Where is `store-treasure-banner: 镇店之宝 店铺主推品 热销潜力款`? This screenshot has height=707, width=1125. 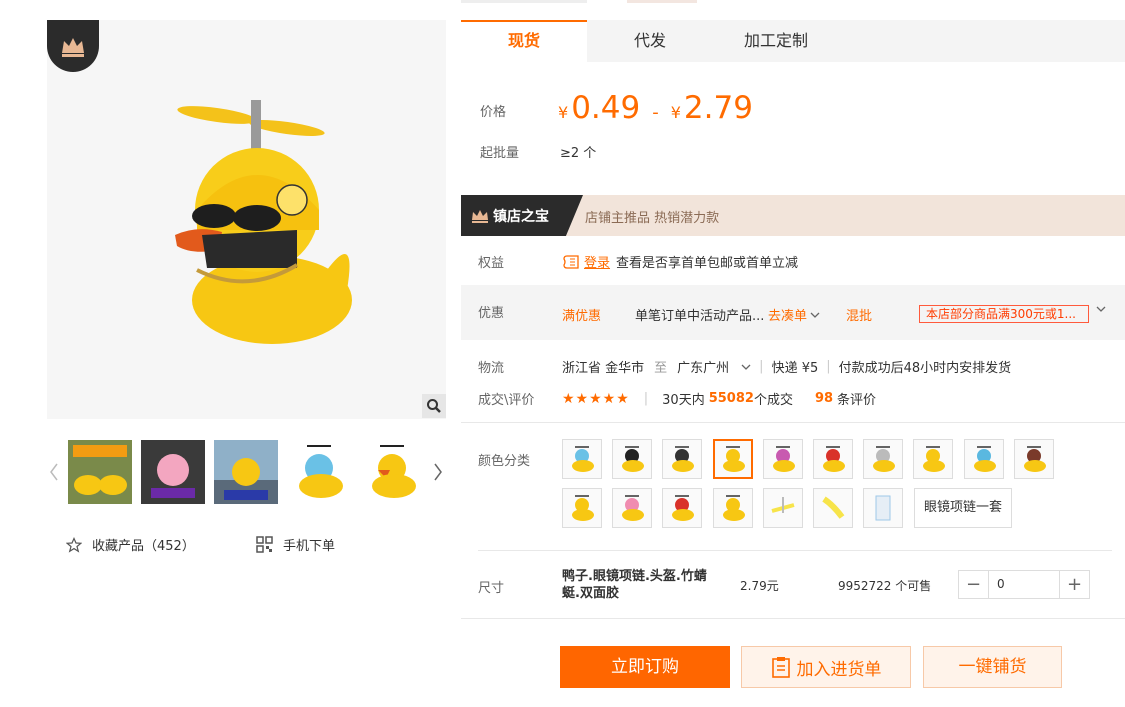
store-treasure-banner: 镇店之宝 店铺主推品 热销潜力款 is located at coordinates (793, 215).